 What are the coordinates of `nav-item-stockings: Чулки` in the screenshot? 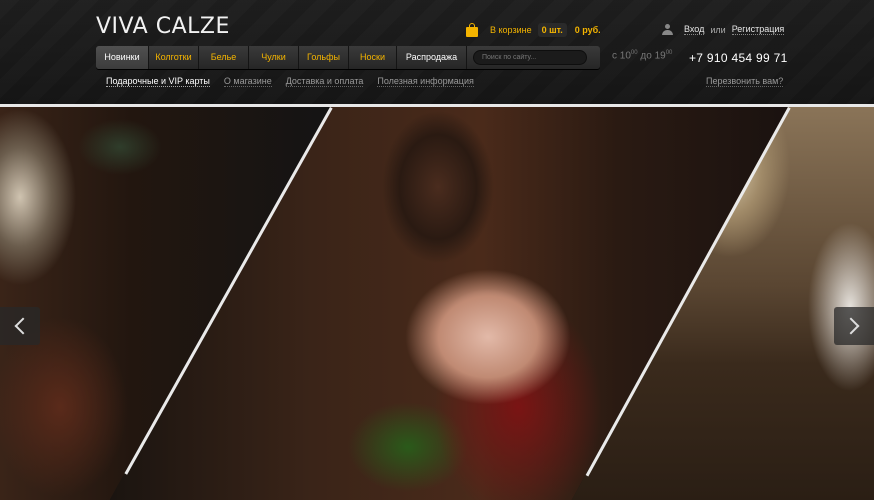 It's located at (274, 57).